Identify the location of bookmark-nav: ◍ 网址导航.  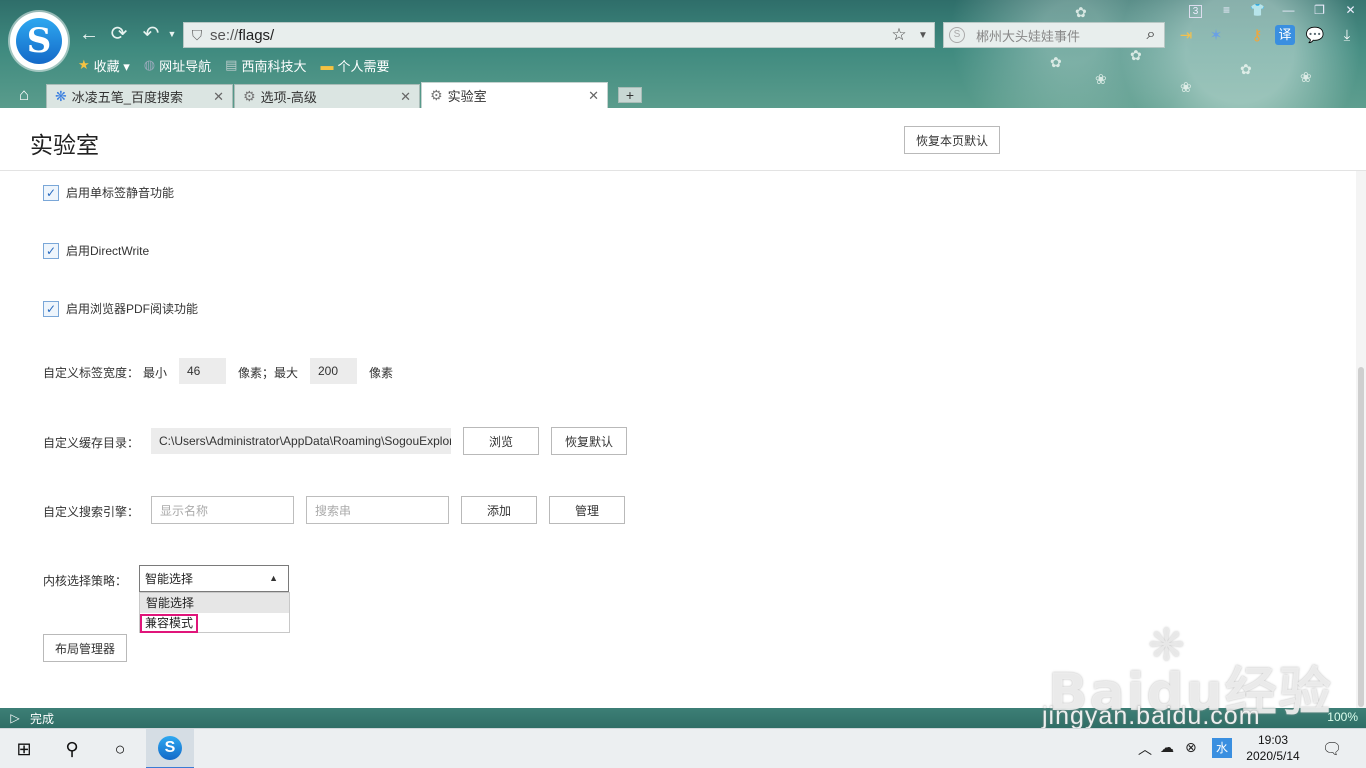
(177, 65).